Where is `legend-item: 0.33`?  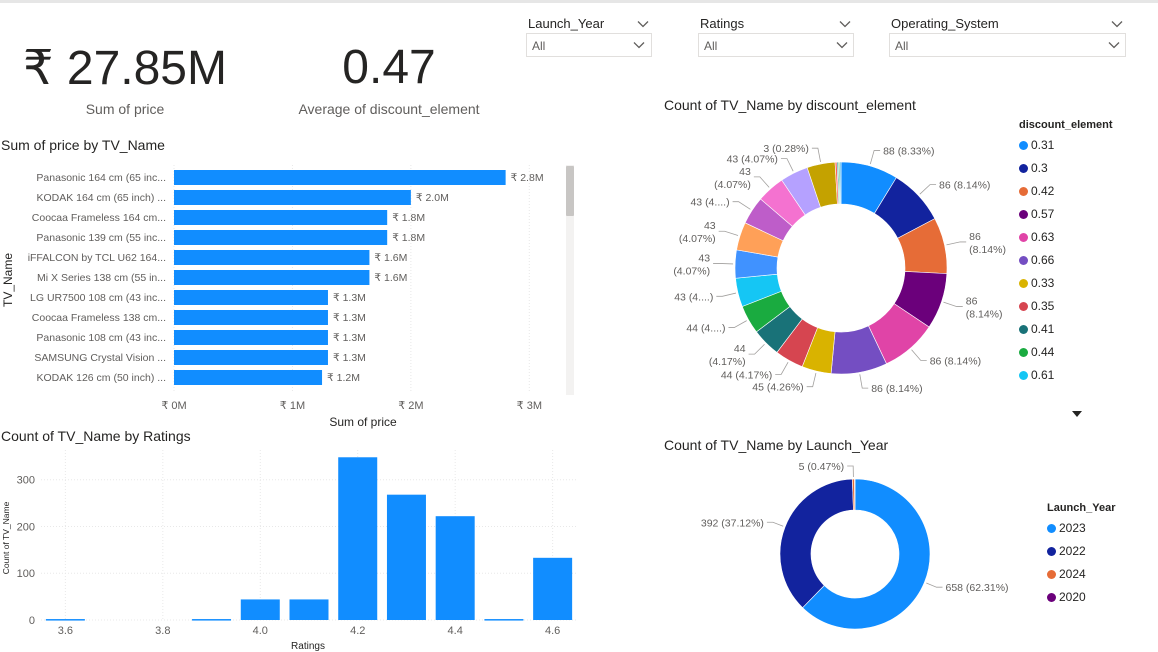
legend-item: 0.33 is located at coordinates (1036, 283).